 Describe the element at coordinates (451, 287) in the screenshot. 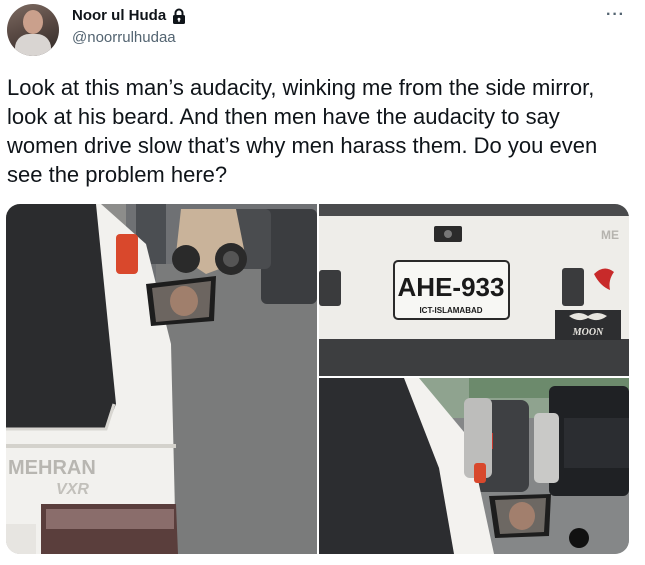

I see `plate-number: AHE-933` at that location.